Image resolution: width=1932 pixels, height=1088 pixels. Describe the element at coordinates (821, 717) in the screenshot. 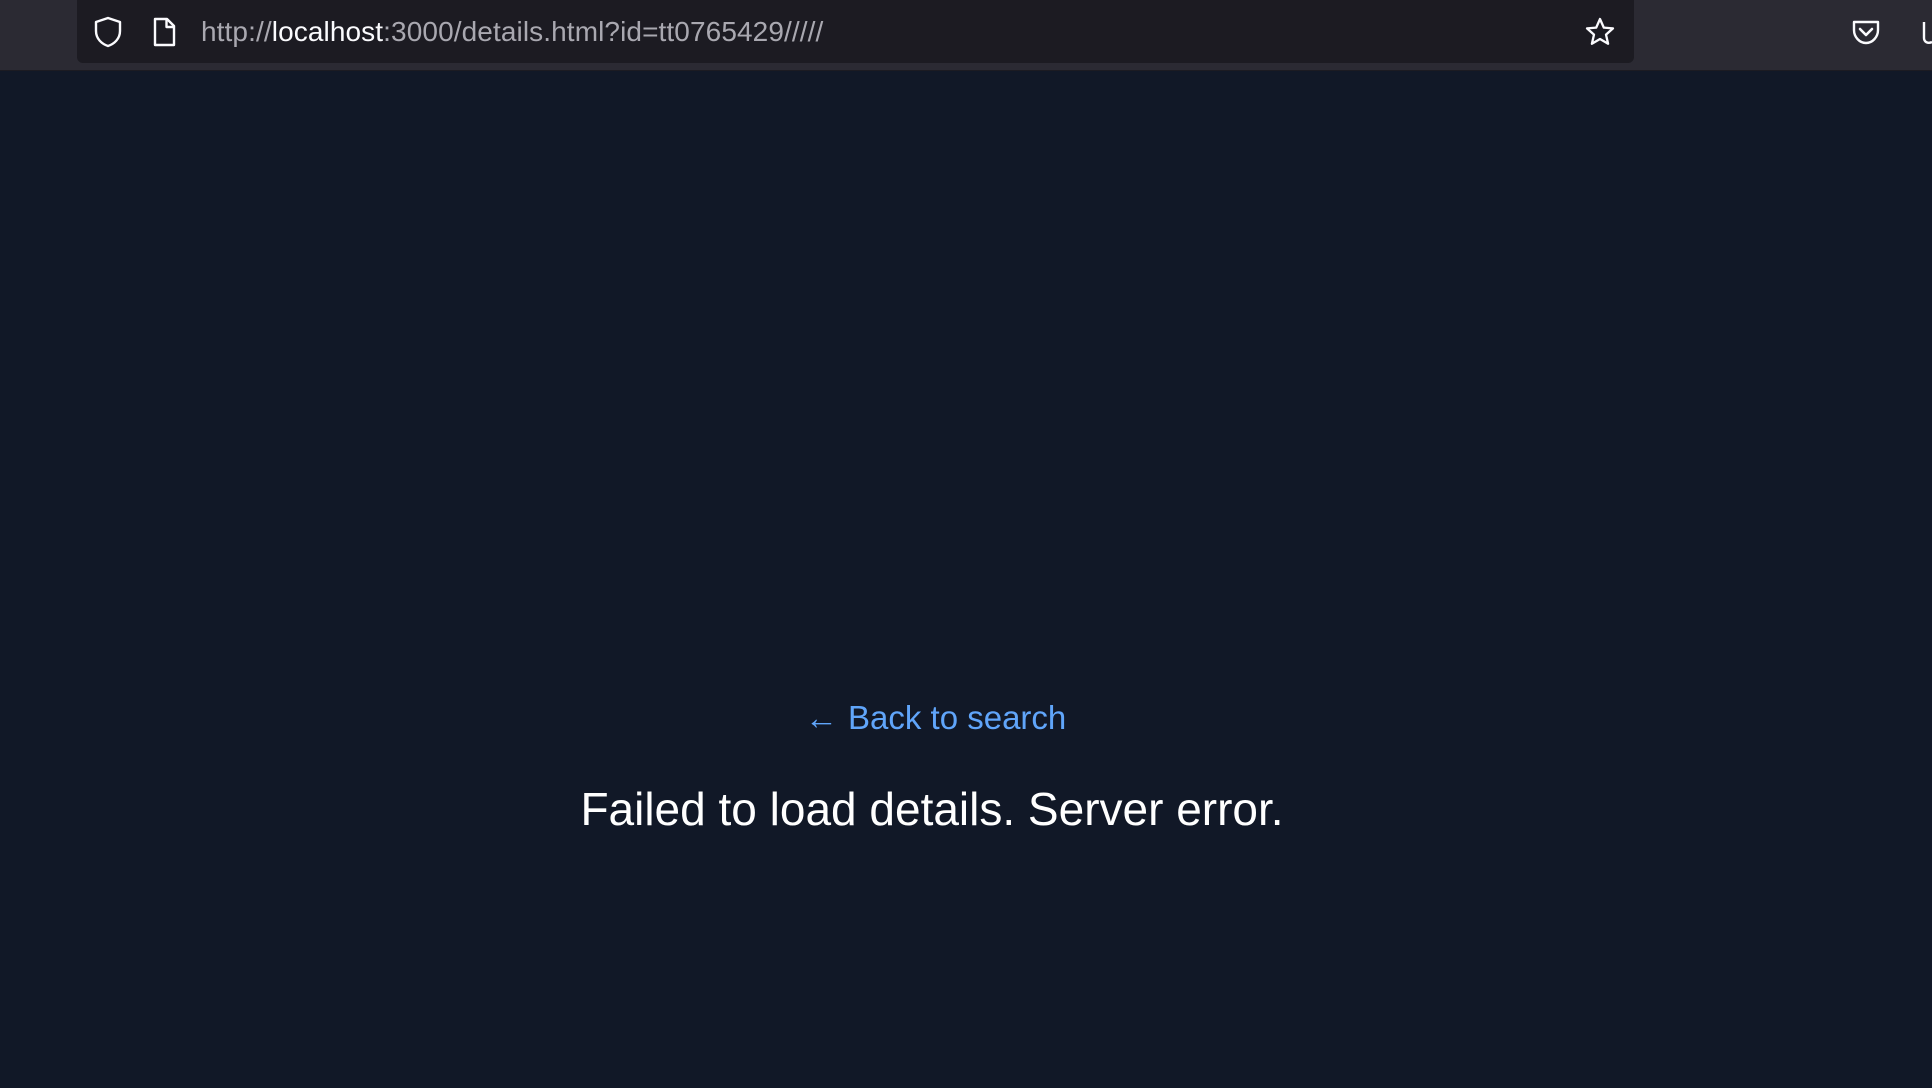

I see `arrow-left-icon: ←` at that location.